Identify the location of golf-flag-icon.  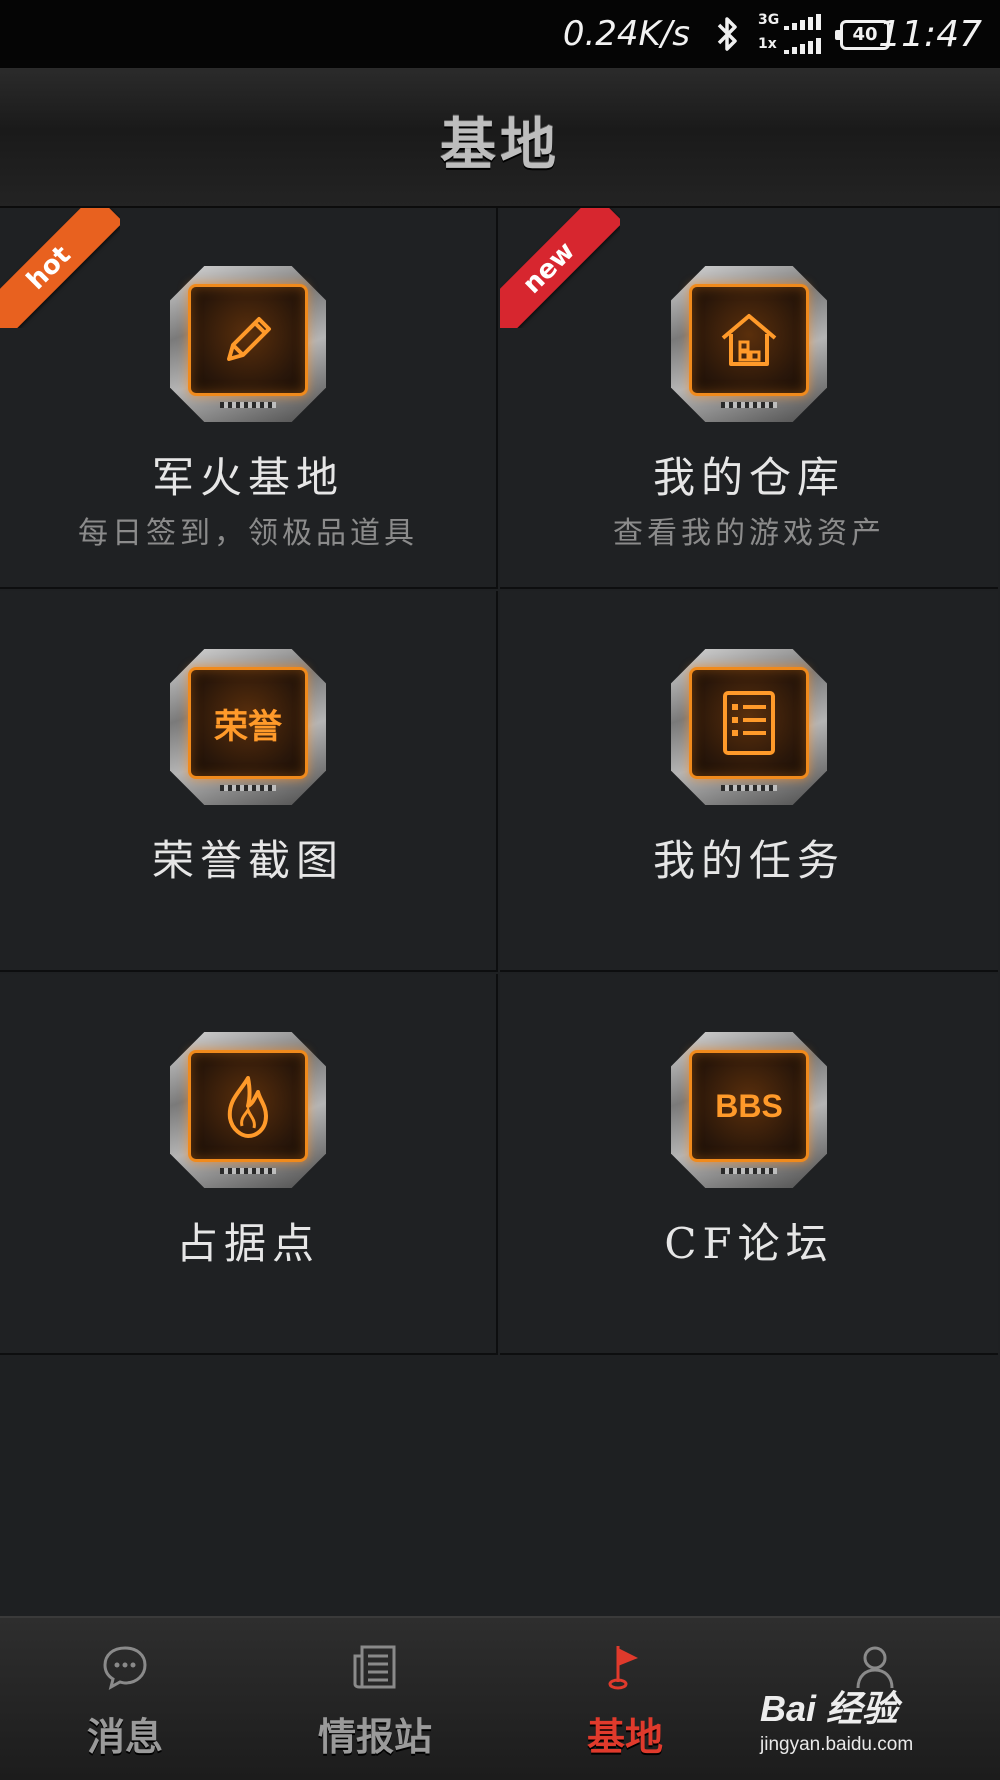
(623, 1668).